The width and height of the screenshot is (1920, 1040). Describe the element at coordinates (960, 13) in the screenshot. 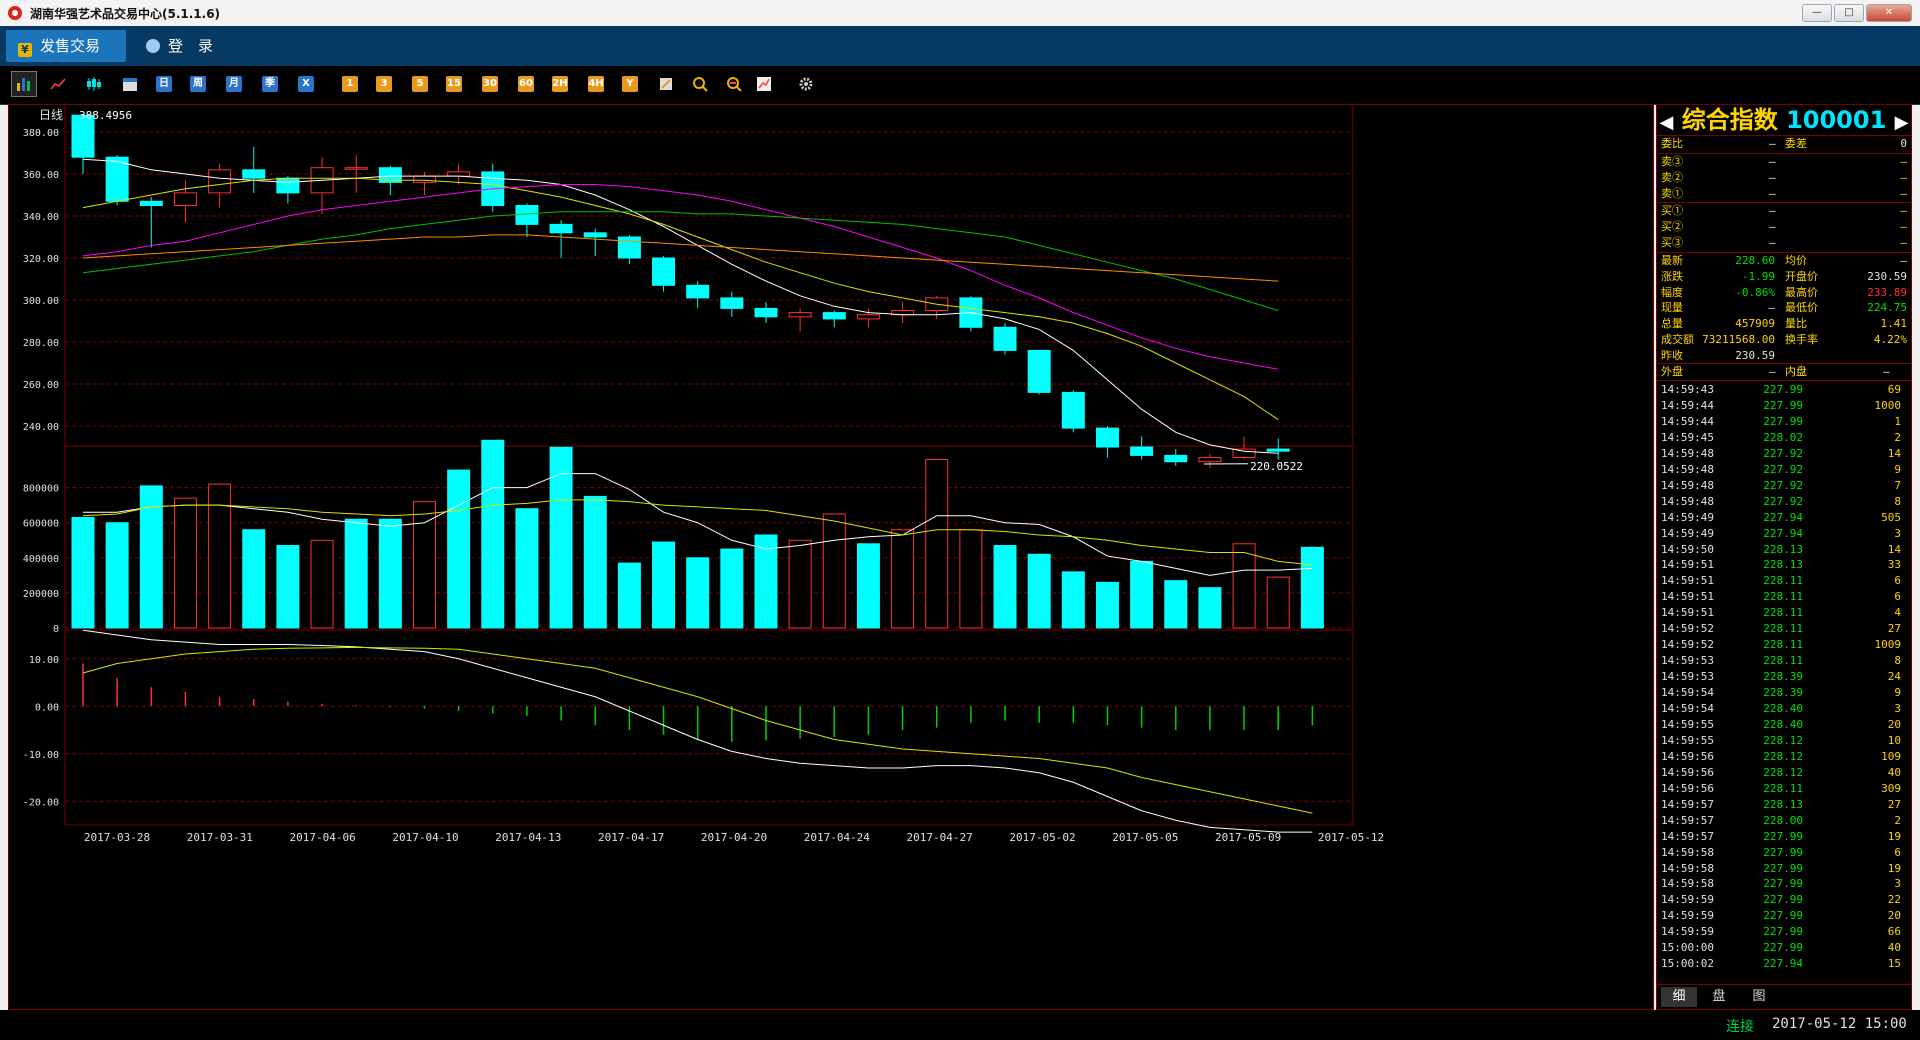

I see `title-bar: 湖南华强艺术品交易中心(5.1.1.6) — □ ✕` at that location.